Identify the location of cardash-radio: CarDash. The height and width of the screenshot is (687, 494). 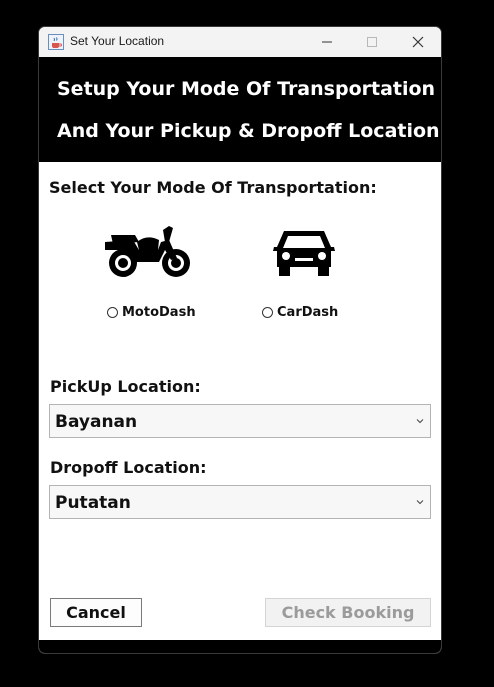
(300, 312).